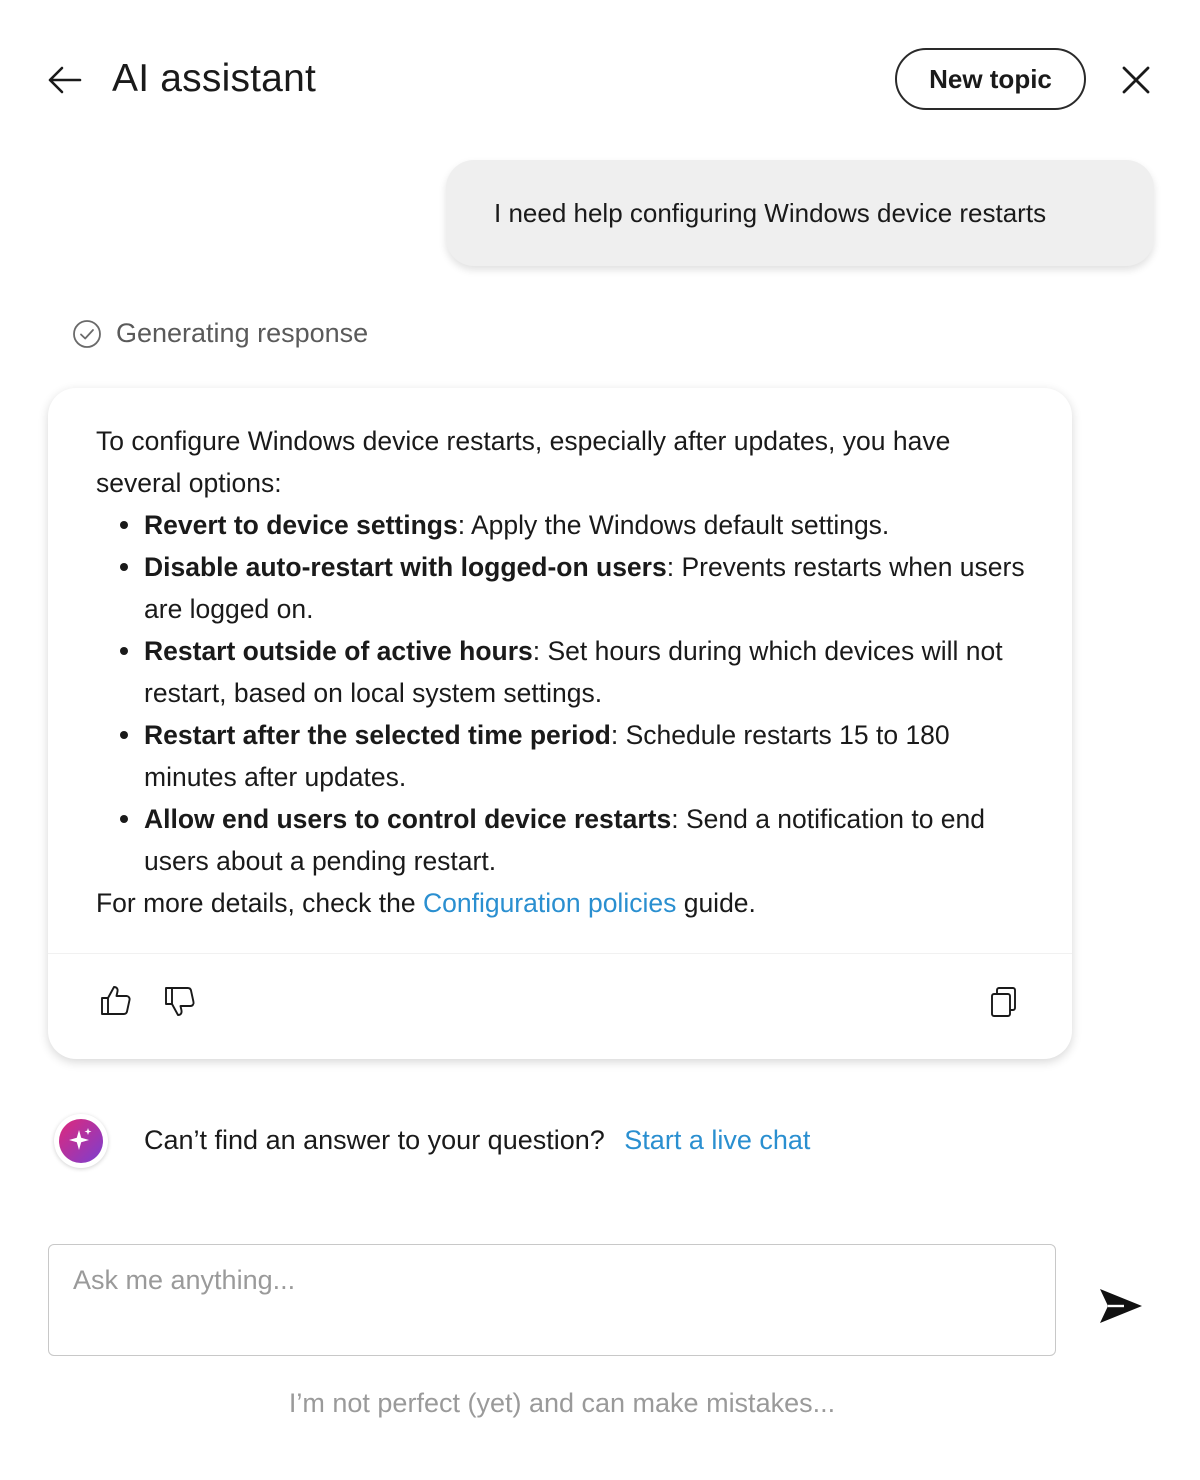 This screenshot has width=1200, height=1480. I want to click on outro-before: For more details, check the, so click(259, 903).